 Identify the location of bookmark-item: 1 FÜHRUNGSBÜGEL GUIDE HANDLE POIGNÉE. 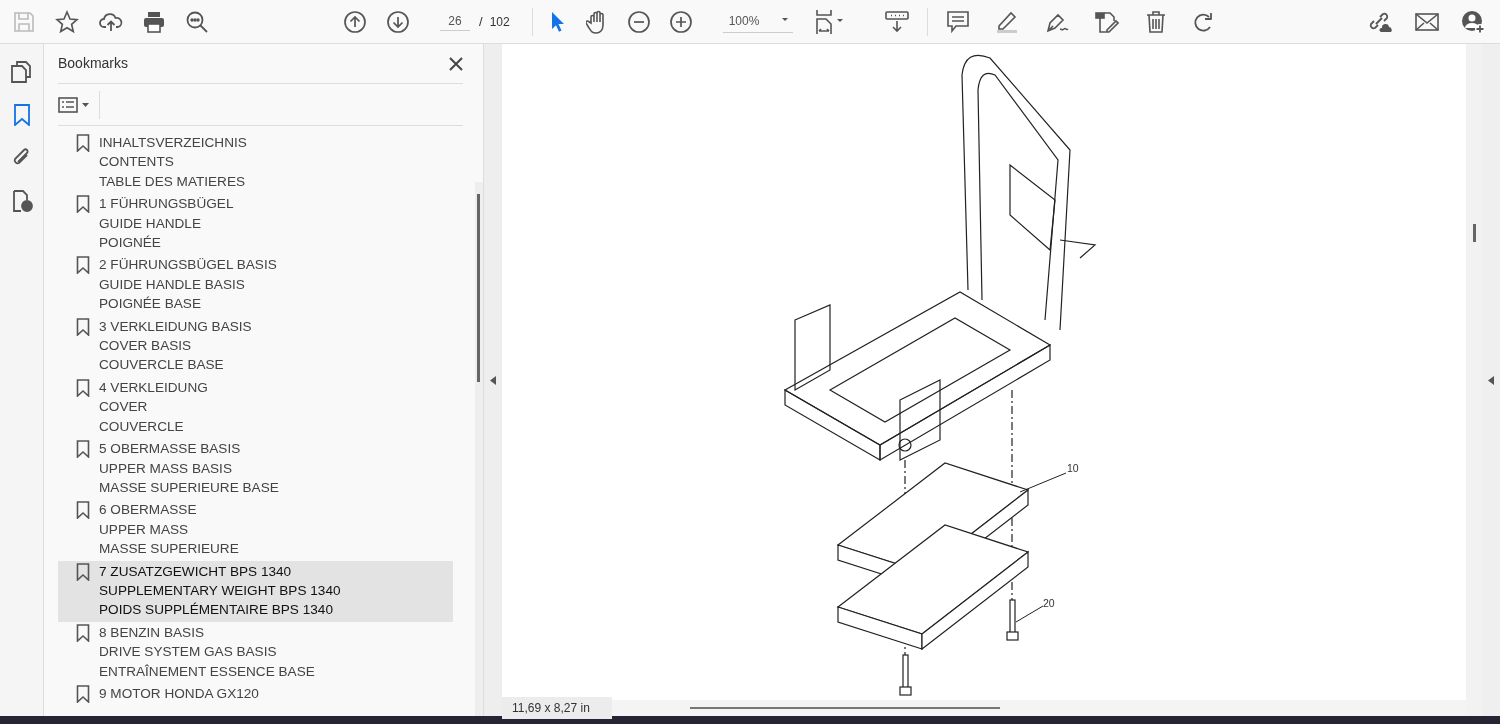
(255, 224).